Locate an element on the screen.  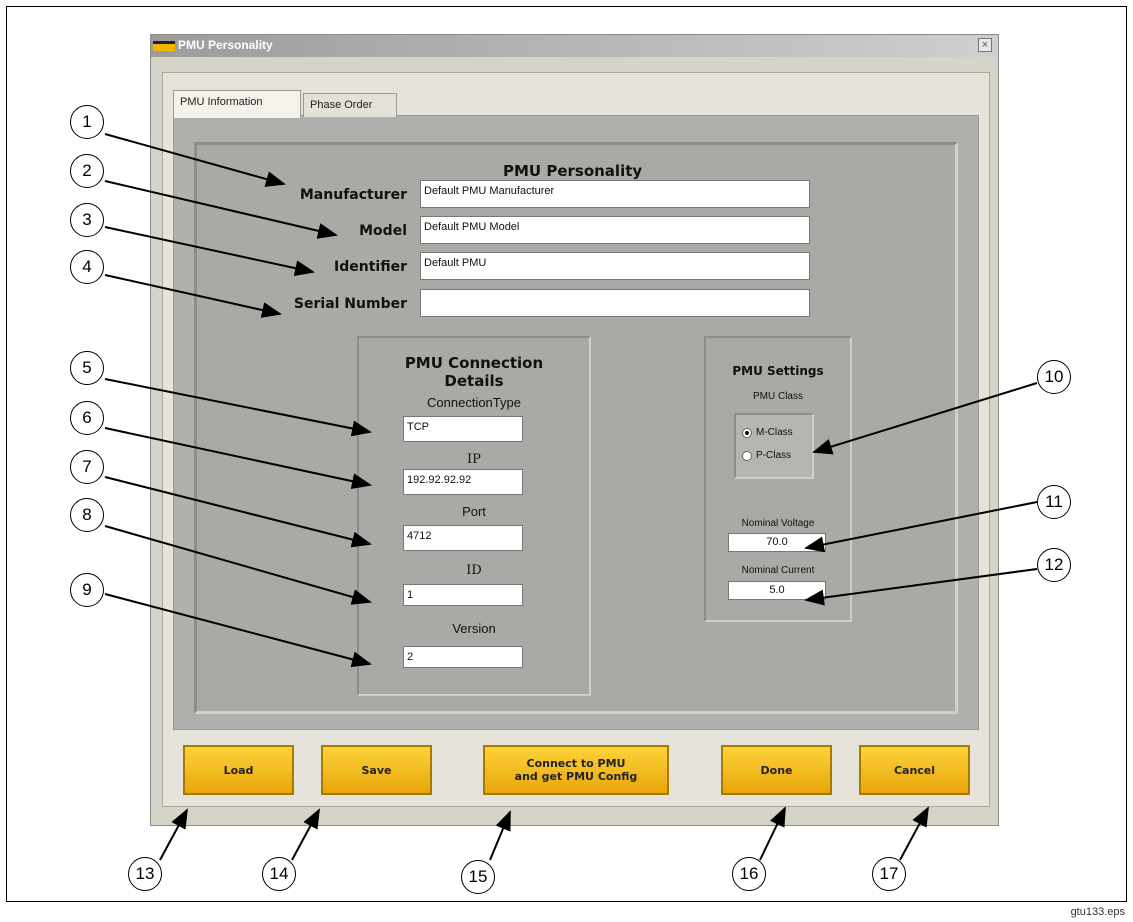
connect-to-pmu-button: Connect to PMU and get PMU Config is located at coordinates (576, 770).